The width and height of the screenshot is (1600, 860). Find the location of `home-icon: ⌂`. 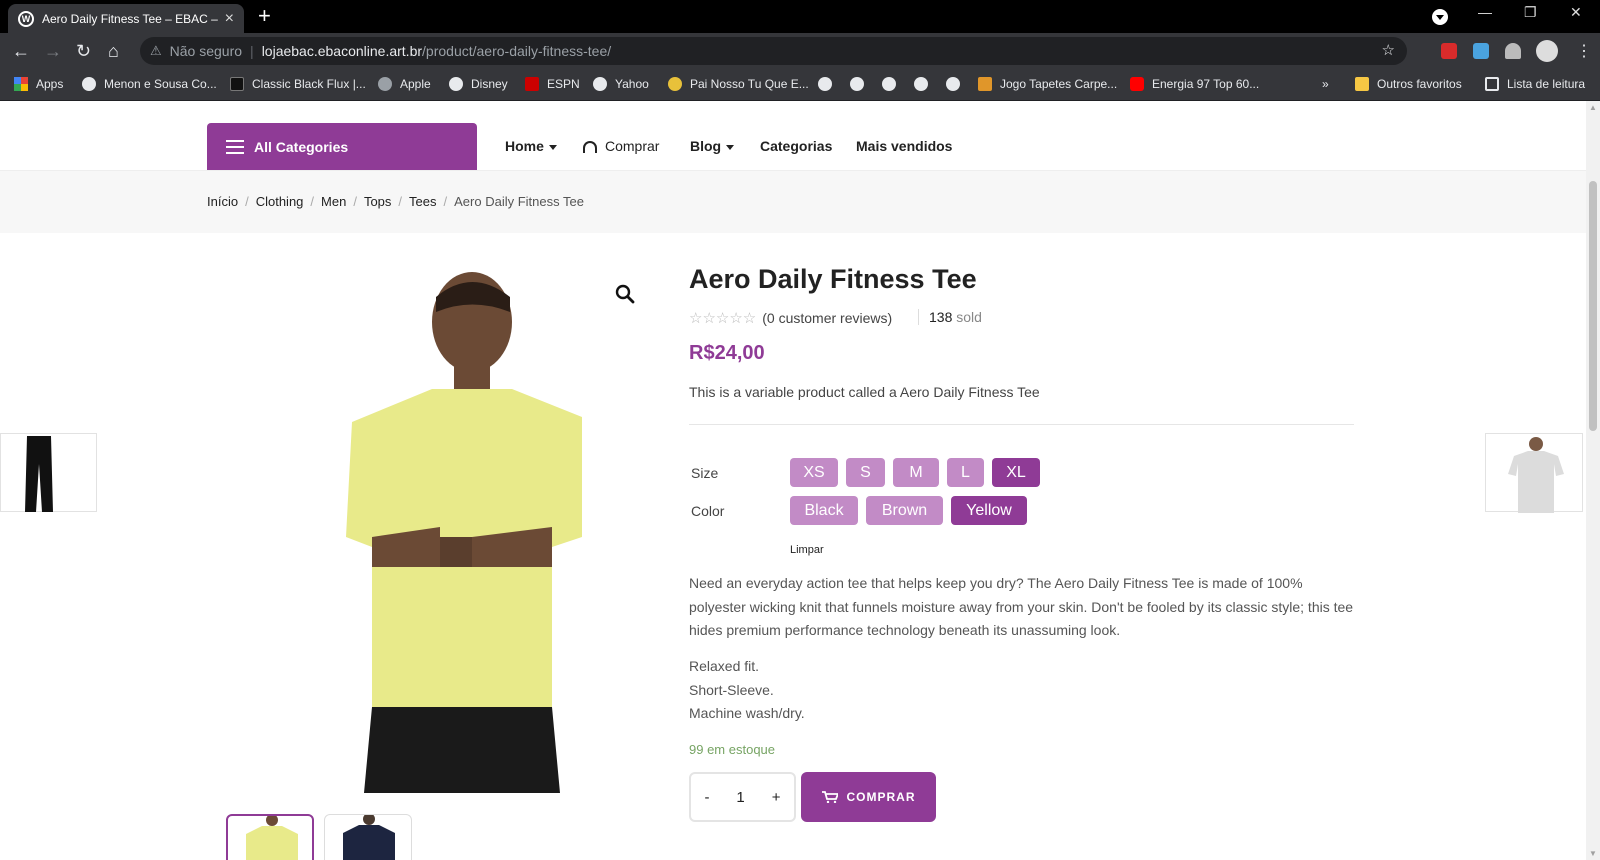

home-icon: ⌂ is located at coordinates (113, 51).